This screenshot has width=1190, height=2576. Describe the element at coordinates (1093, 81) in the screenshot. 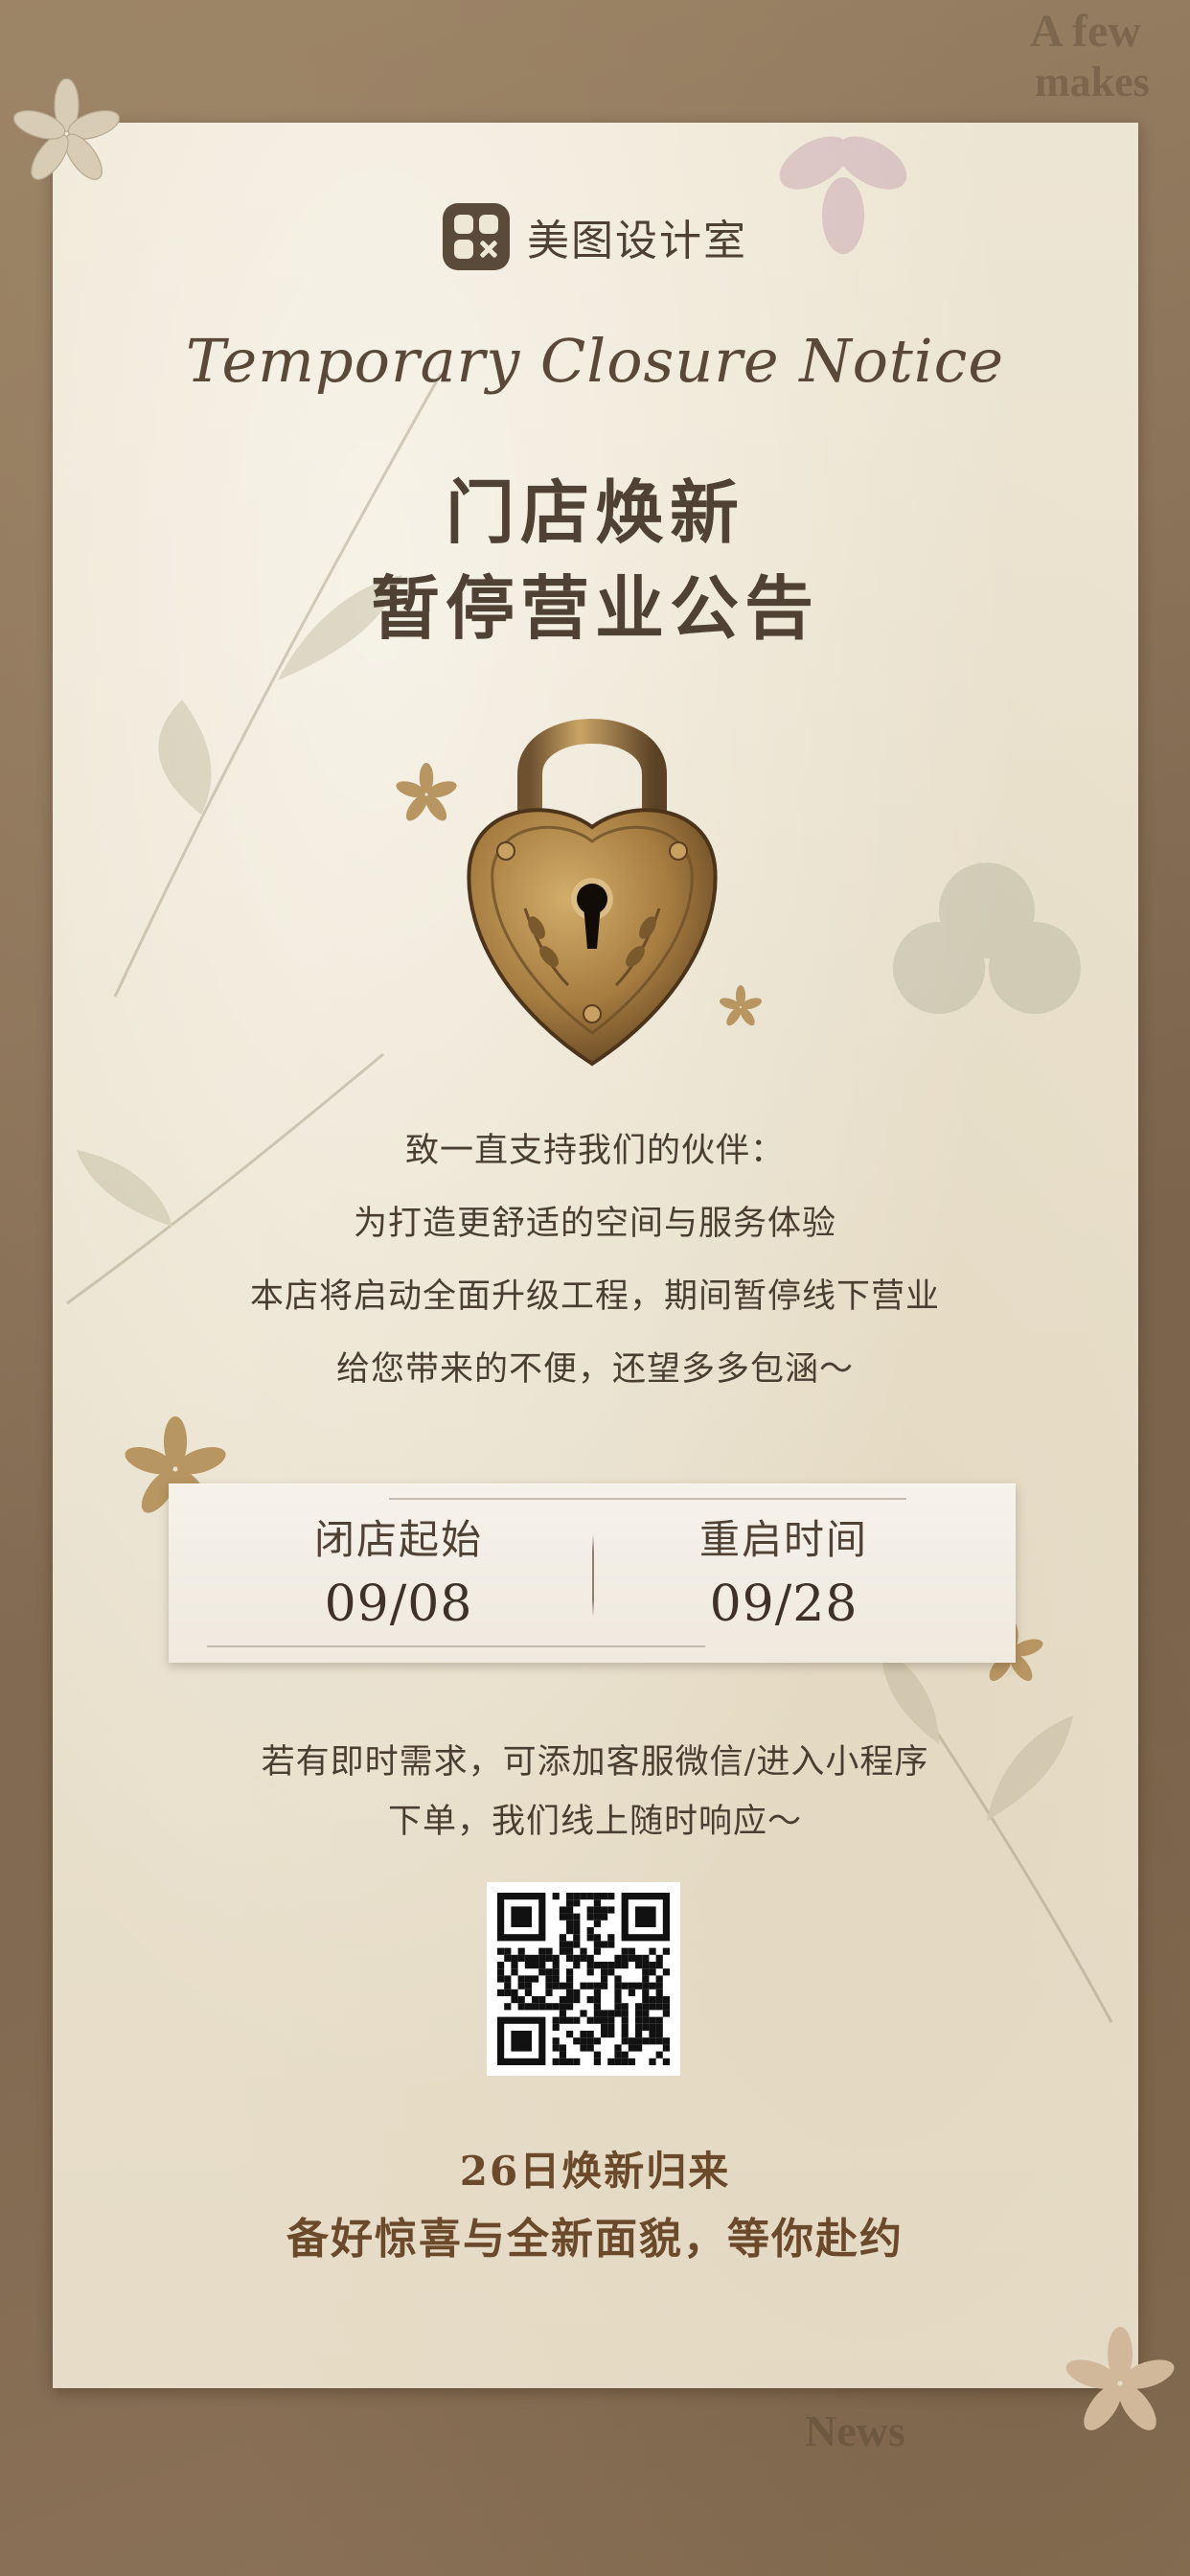

I see `background-newsprint-text: makes` at that location.